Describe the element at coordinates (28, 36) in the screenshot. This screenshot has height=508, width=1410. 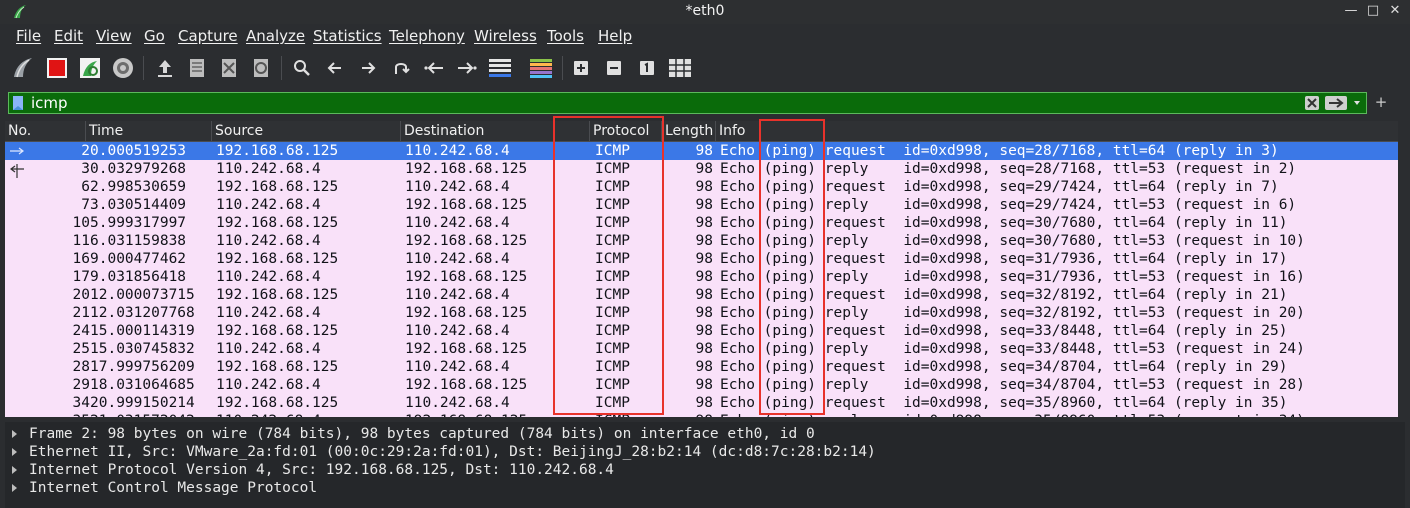
I see `menu-file: File` at that location.